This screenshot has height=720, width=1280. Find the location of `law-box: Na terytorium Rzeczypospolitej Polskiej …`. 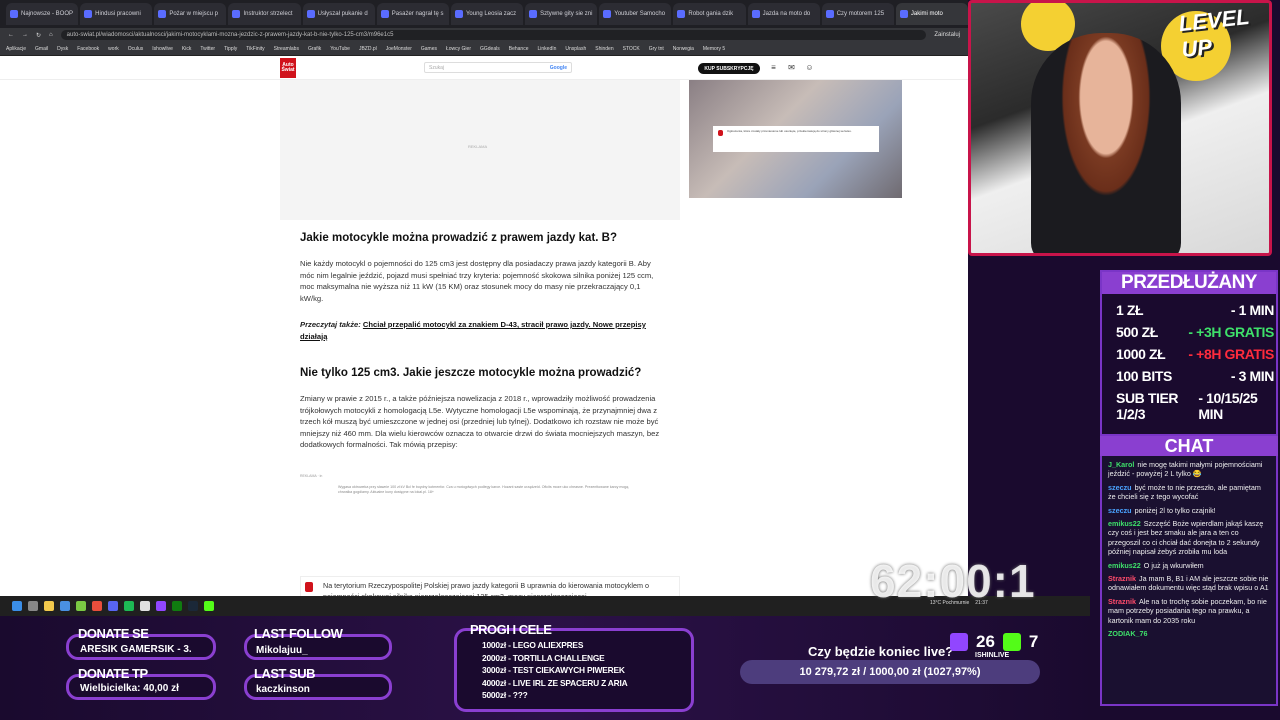

law-box: Na terytorium Rzeczypospolitej Polskiej … is located at coordinates (490, 586).